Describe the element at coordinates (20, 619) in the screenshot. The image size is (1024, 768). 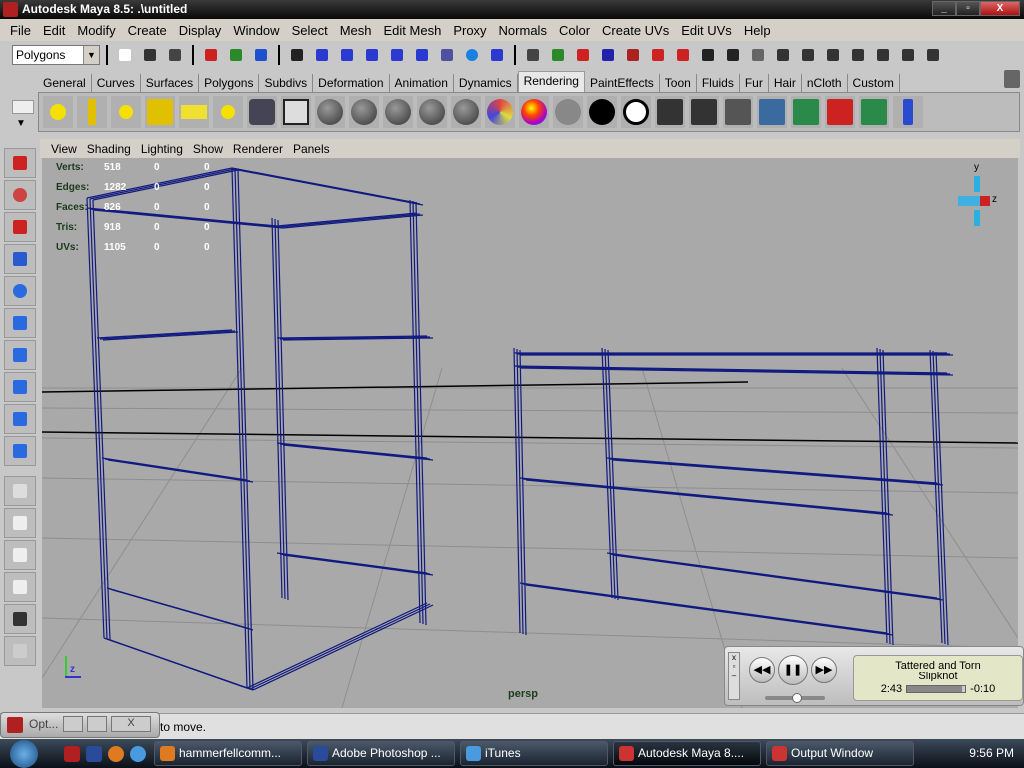
I see `hypershade-layout-icon` at that location.